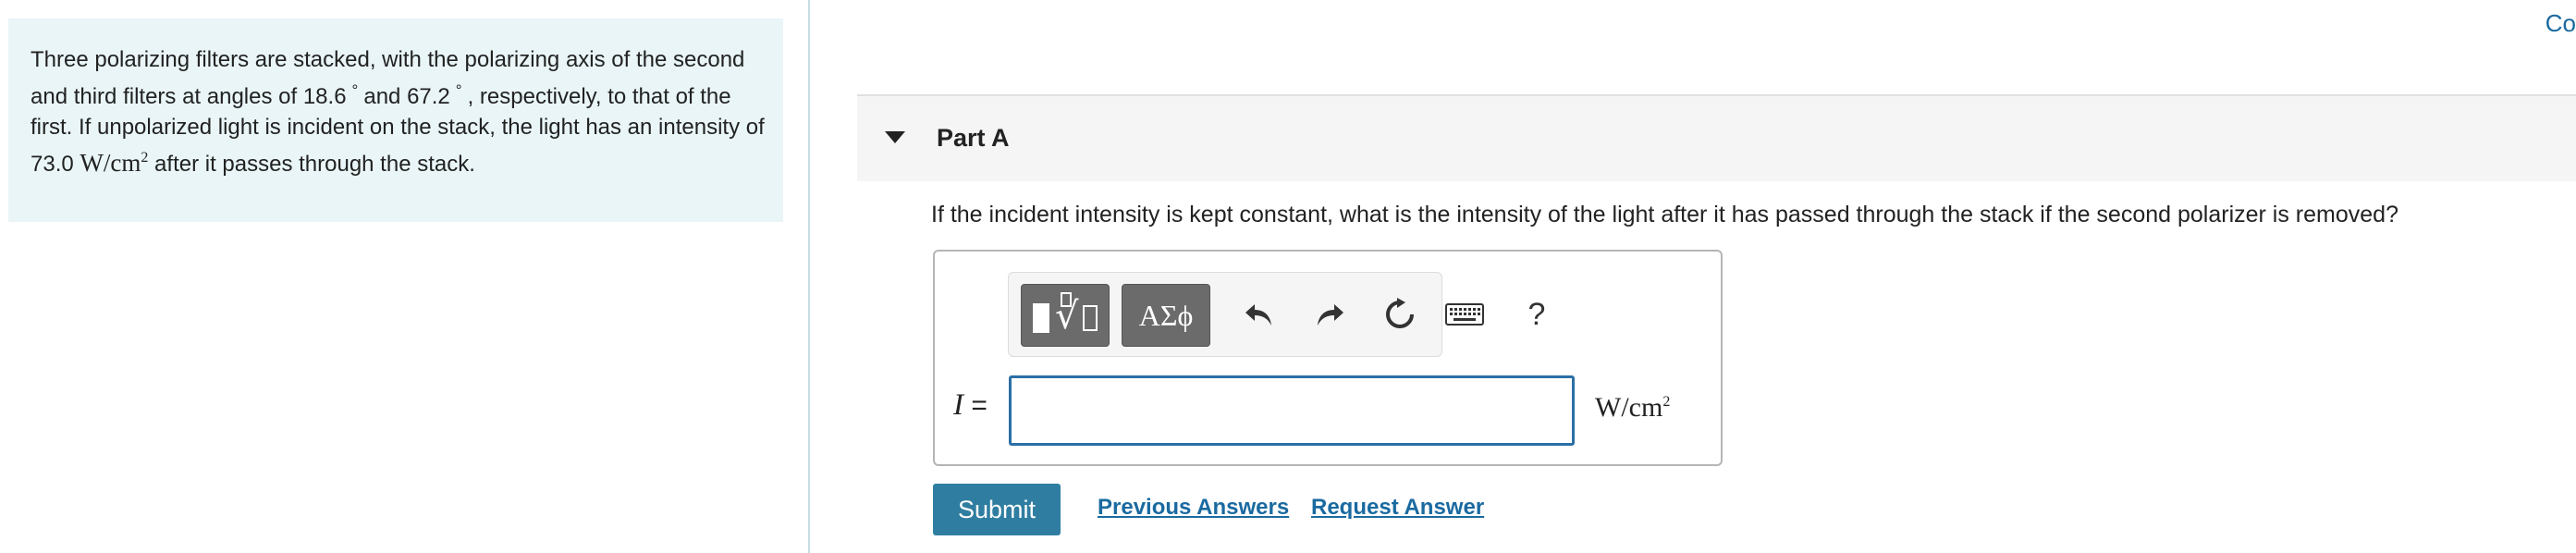  What do you see at coordinates (145, 158) in the screenshot?
I see `intensity-unit-exp: 2` at bounding box center [145, 158].